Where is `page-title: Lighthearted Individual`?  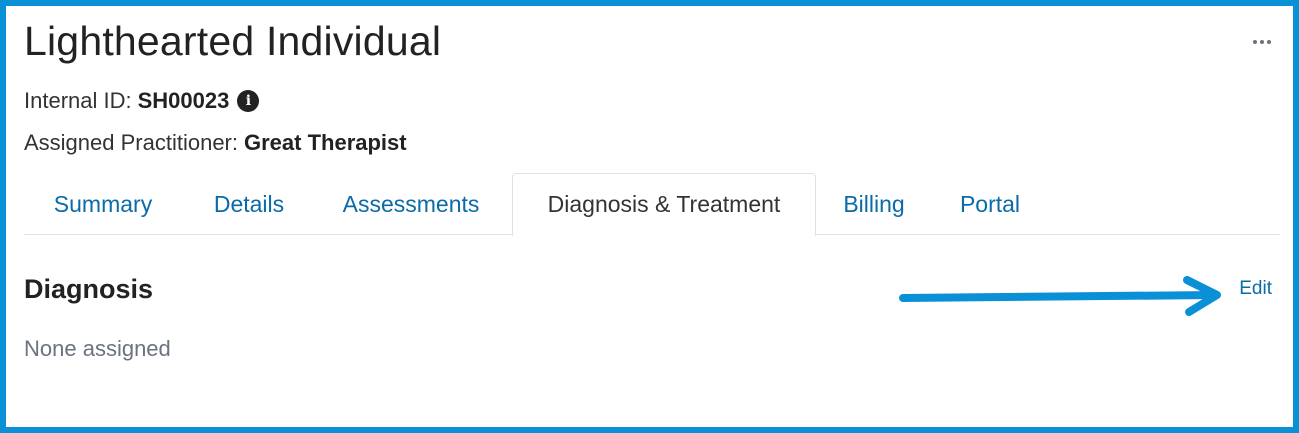
page-title: Lighthearted Individual is located at coordinates (233, 41).